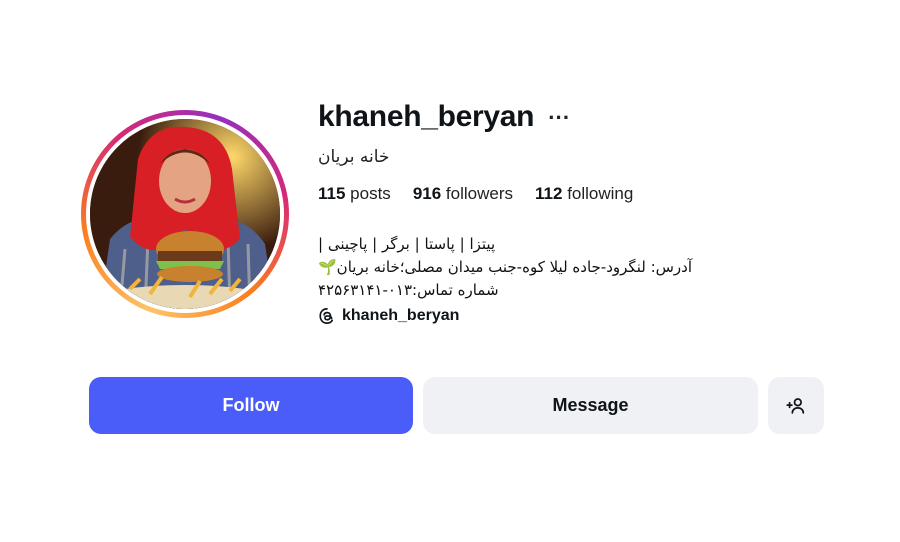  I want to click on username-row: khaneh_beryan ···, so click(444, 117).